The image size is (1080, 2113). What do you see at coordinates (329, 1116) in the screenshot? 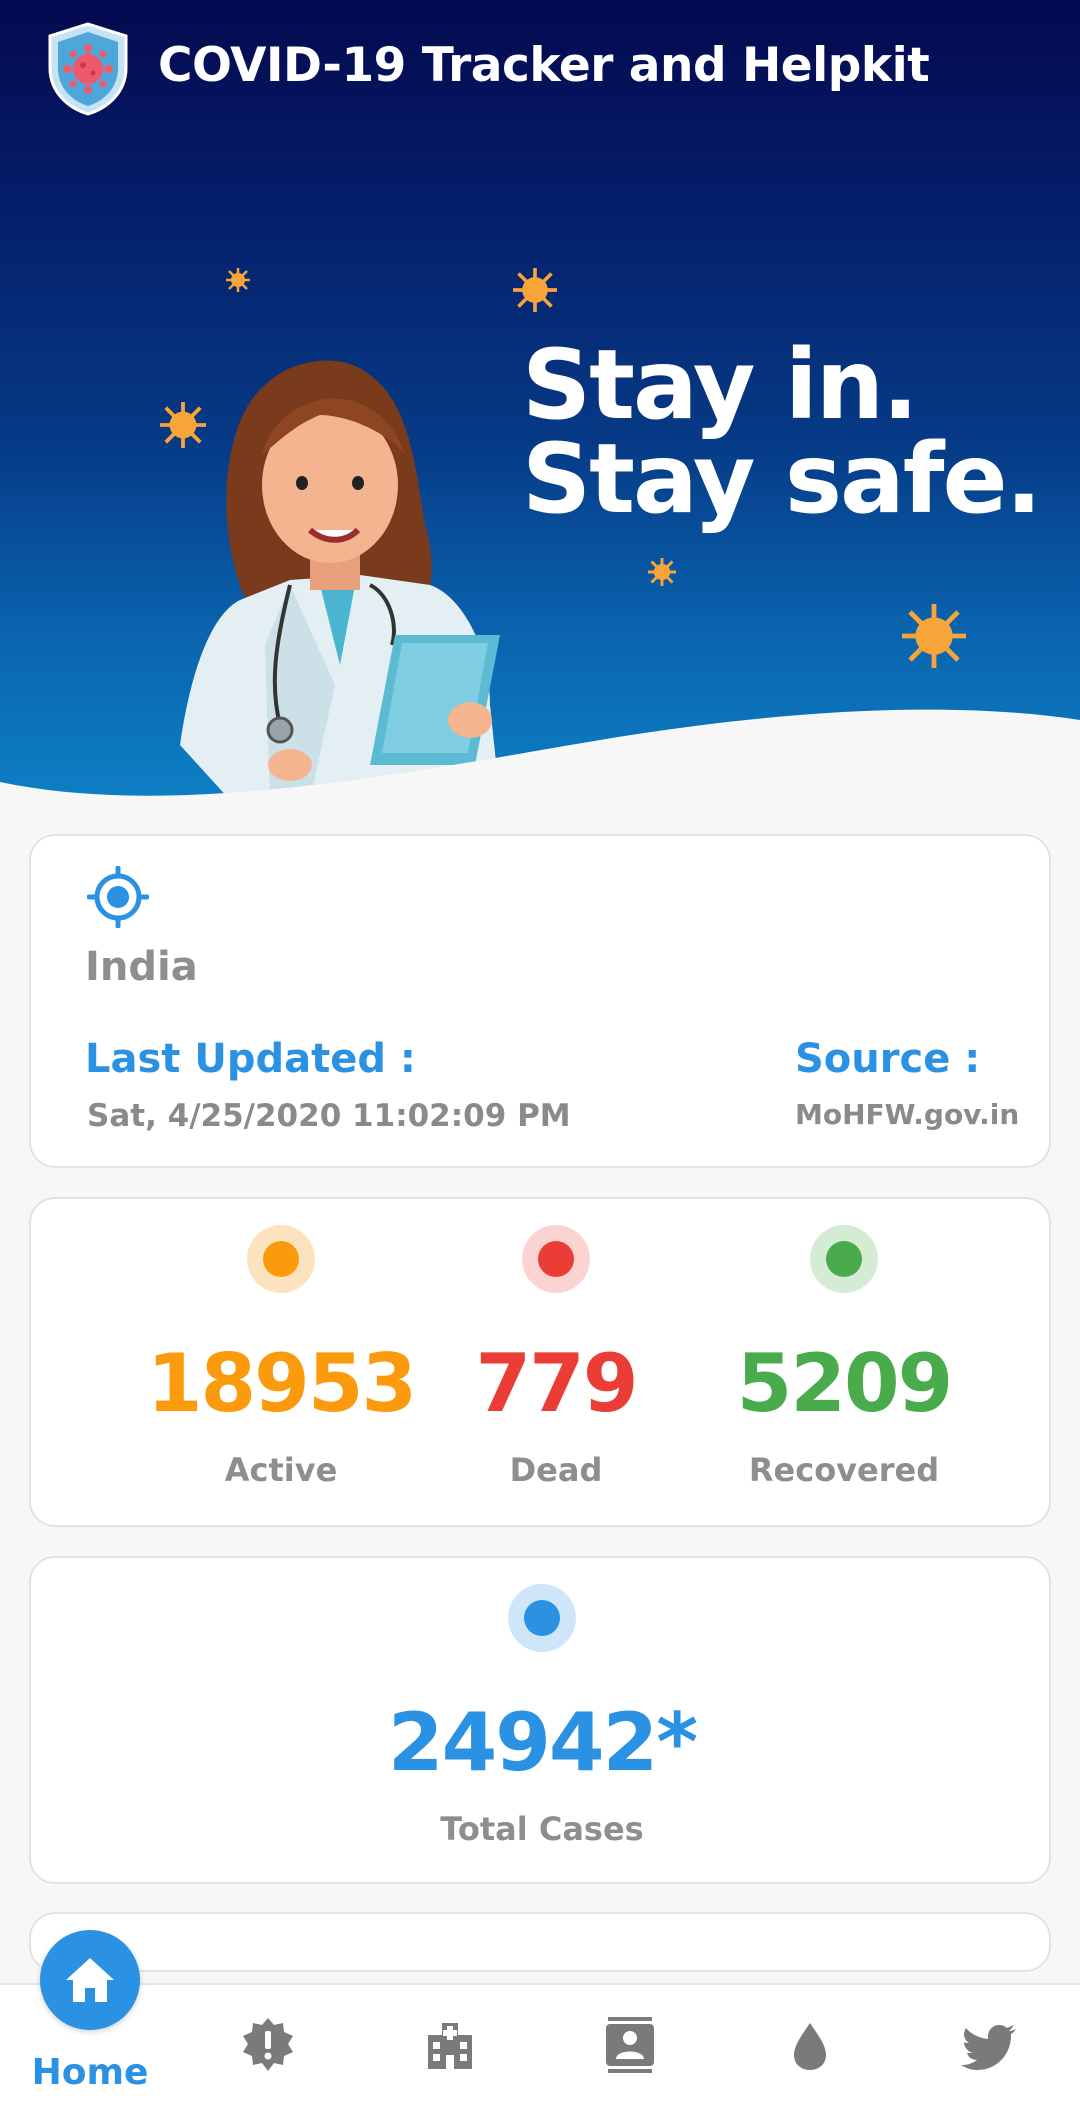
I see `last-updated-value: Sat, 4/25/2020 11:02:09 PM` at bounding box center [329, 1116].